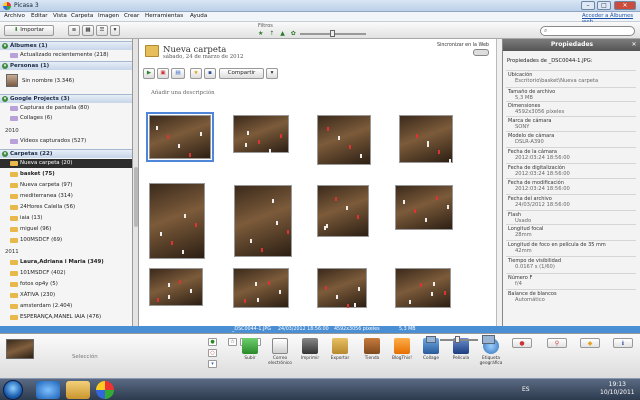 This screenshot has width=640, height=400. Describe the element at coordinates (20, 349) in the screenshot. I see `tray-thumbnail` at that location.